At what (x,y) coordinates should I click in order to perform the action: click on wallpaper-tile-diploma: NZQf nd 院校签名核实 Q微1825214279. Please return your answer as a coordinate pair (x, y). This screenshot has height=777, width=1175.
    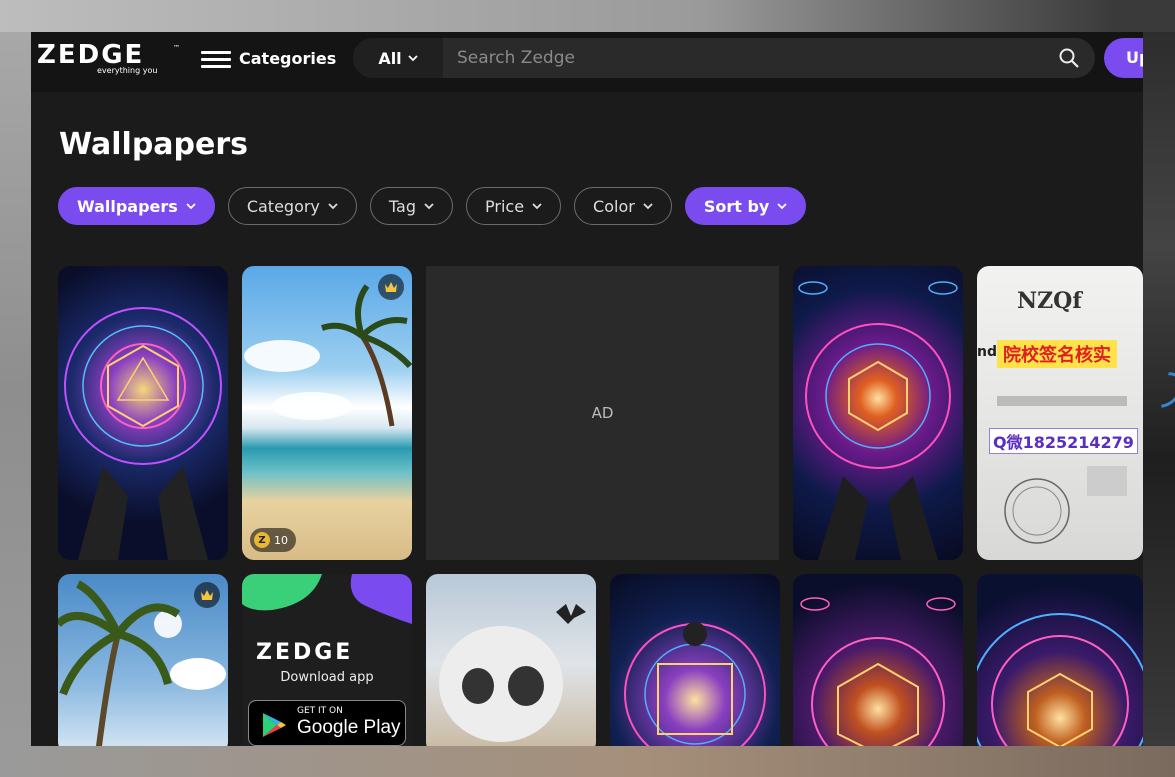
    Looking at the image, I should click on (1060, 413).